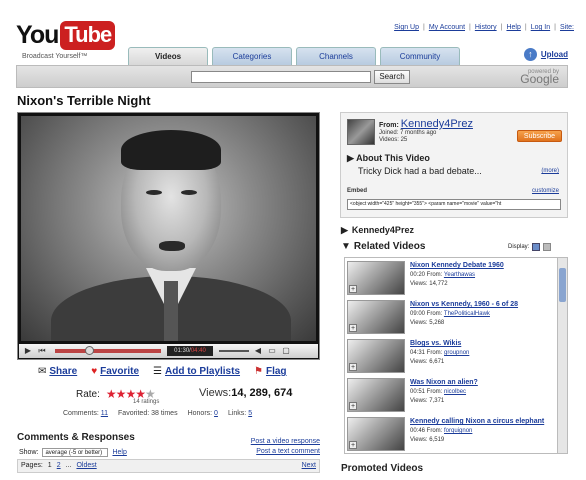 Image resolution: width=586 pixels, height=480 pixels. I want to click on comments-stat-value: 11, so click(104, 413).